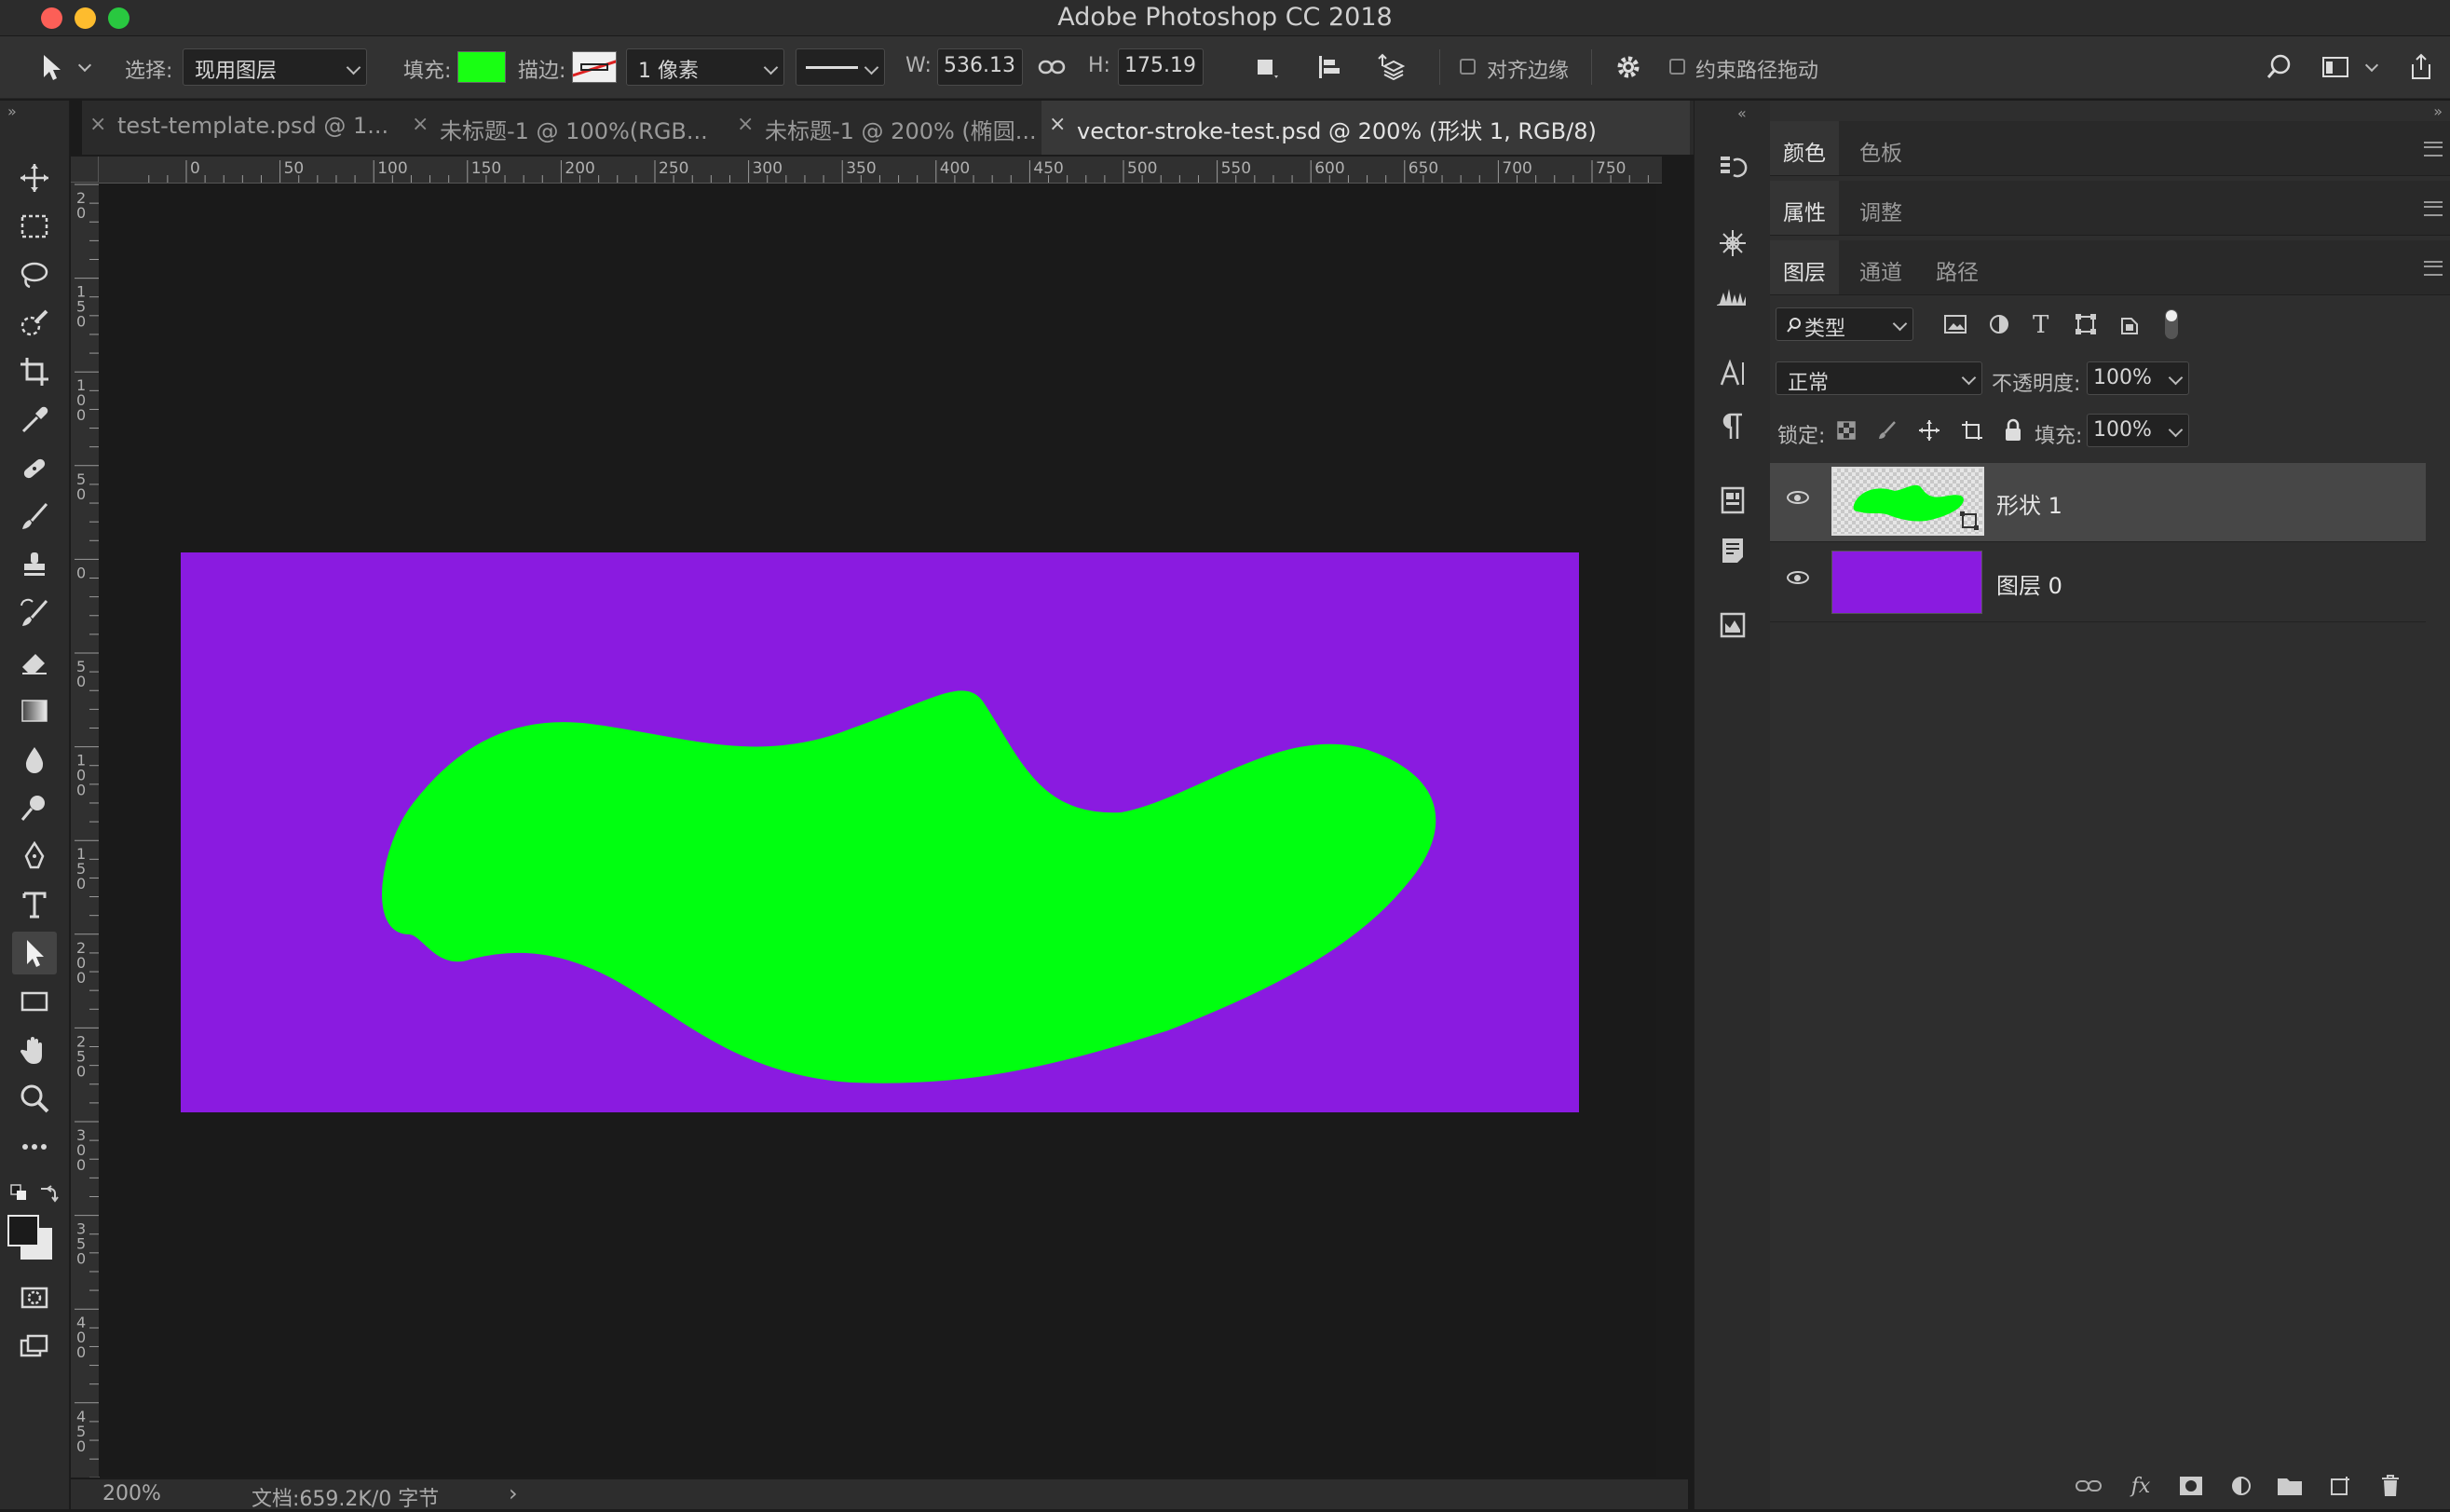  Describe the element at coordinates (2088, 1486) in the screenshot. I see `link-layers-icon` at that location.